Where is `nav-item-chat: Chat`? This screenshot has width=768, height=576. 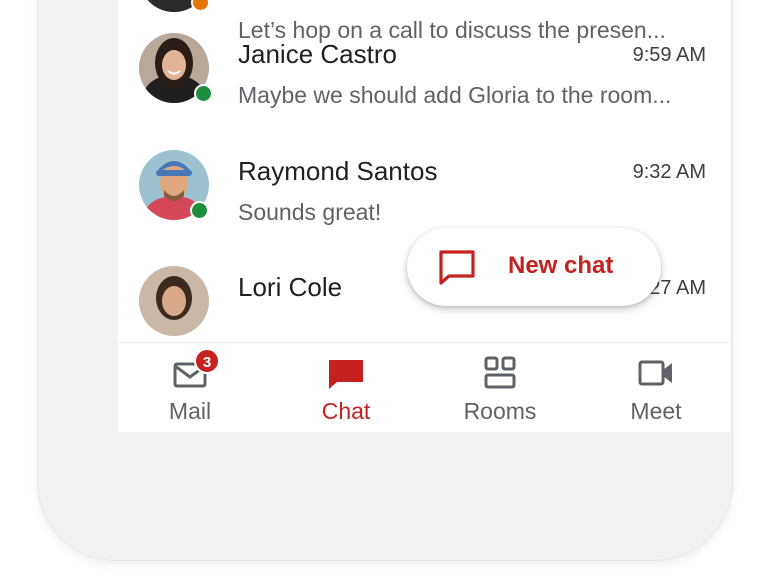
nav-item-chat: Chat is located at coordinates (346, 387).